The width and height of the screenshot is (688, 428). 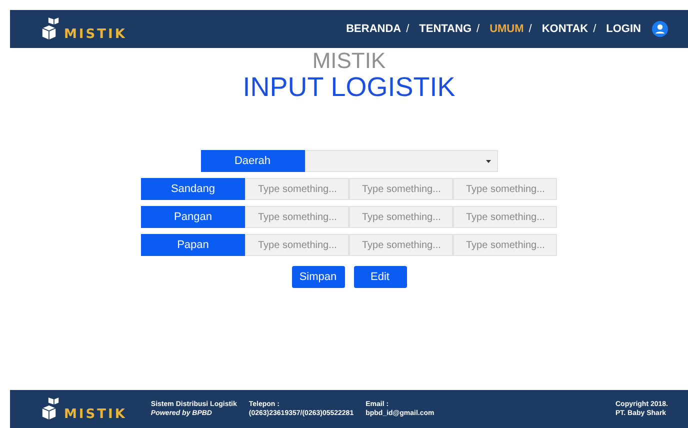 I want to click on field-label: Sandang, so click(x=193, y=189).